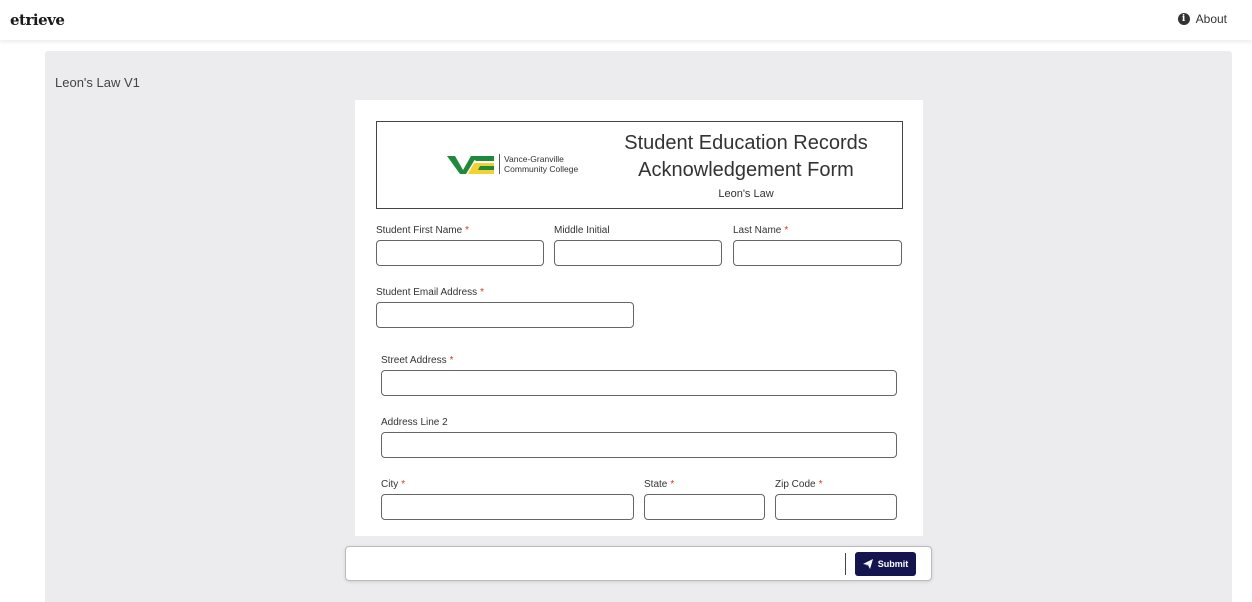 The width and height of the screenshot is (1252, 602). Describe the element at coordinates (97, 82) in the screenshot. I see `panel-title: Leon's Law V1` at that location.